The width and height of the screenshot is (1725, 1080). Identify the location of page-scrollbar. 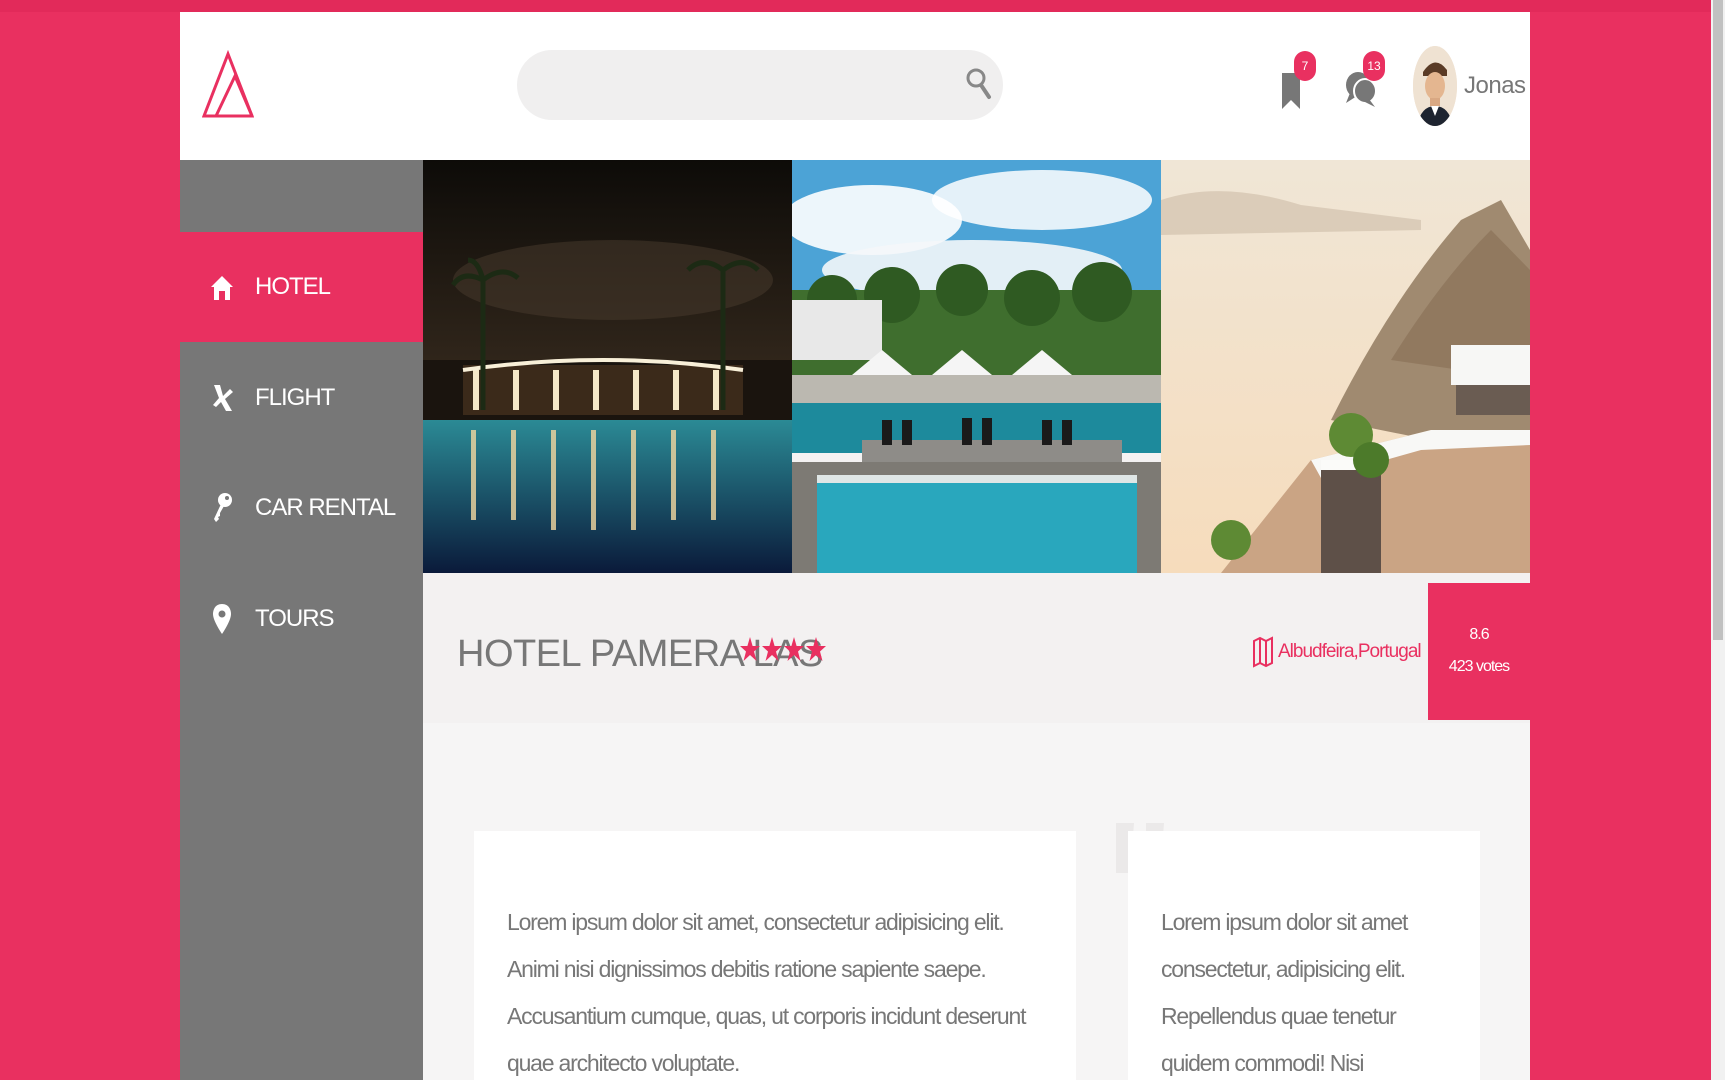
(1718, 540).